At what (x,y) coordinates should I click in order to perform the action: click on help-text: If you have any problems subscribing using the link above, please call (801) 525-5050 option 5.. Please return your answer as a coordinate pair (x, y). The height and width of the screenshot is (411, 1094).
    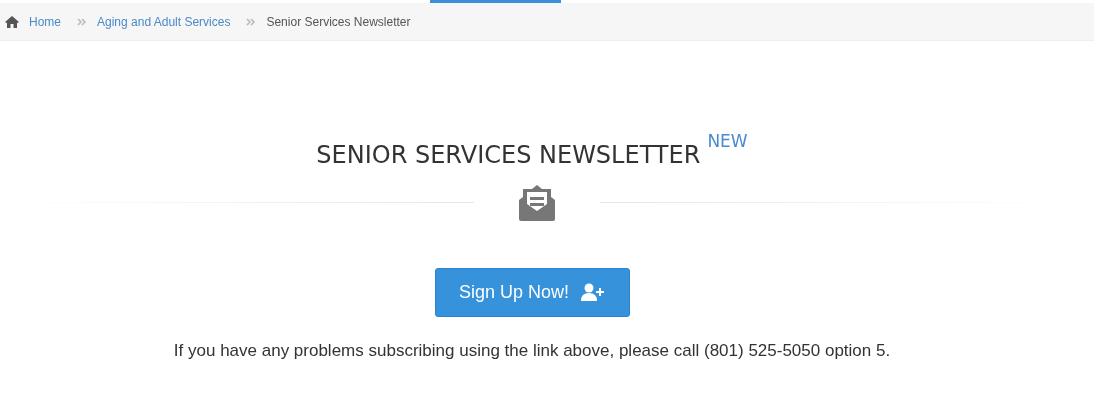
    Looking at the image, I should click on (532, 350).